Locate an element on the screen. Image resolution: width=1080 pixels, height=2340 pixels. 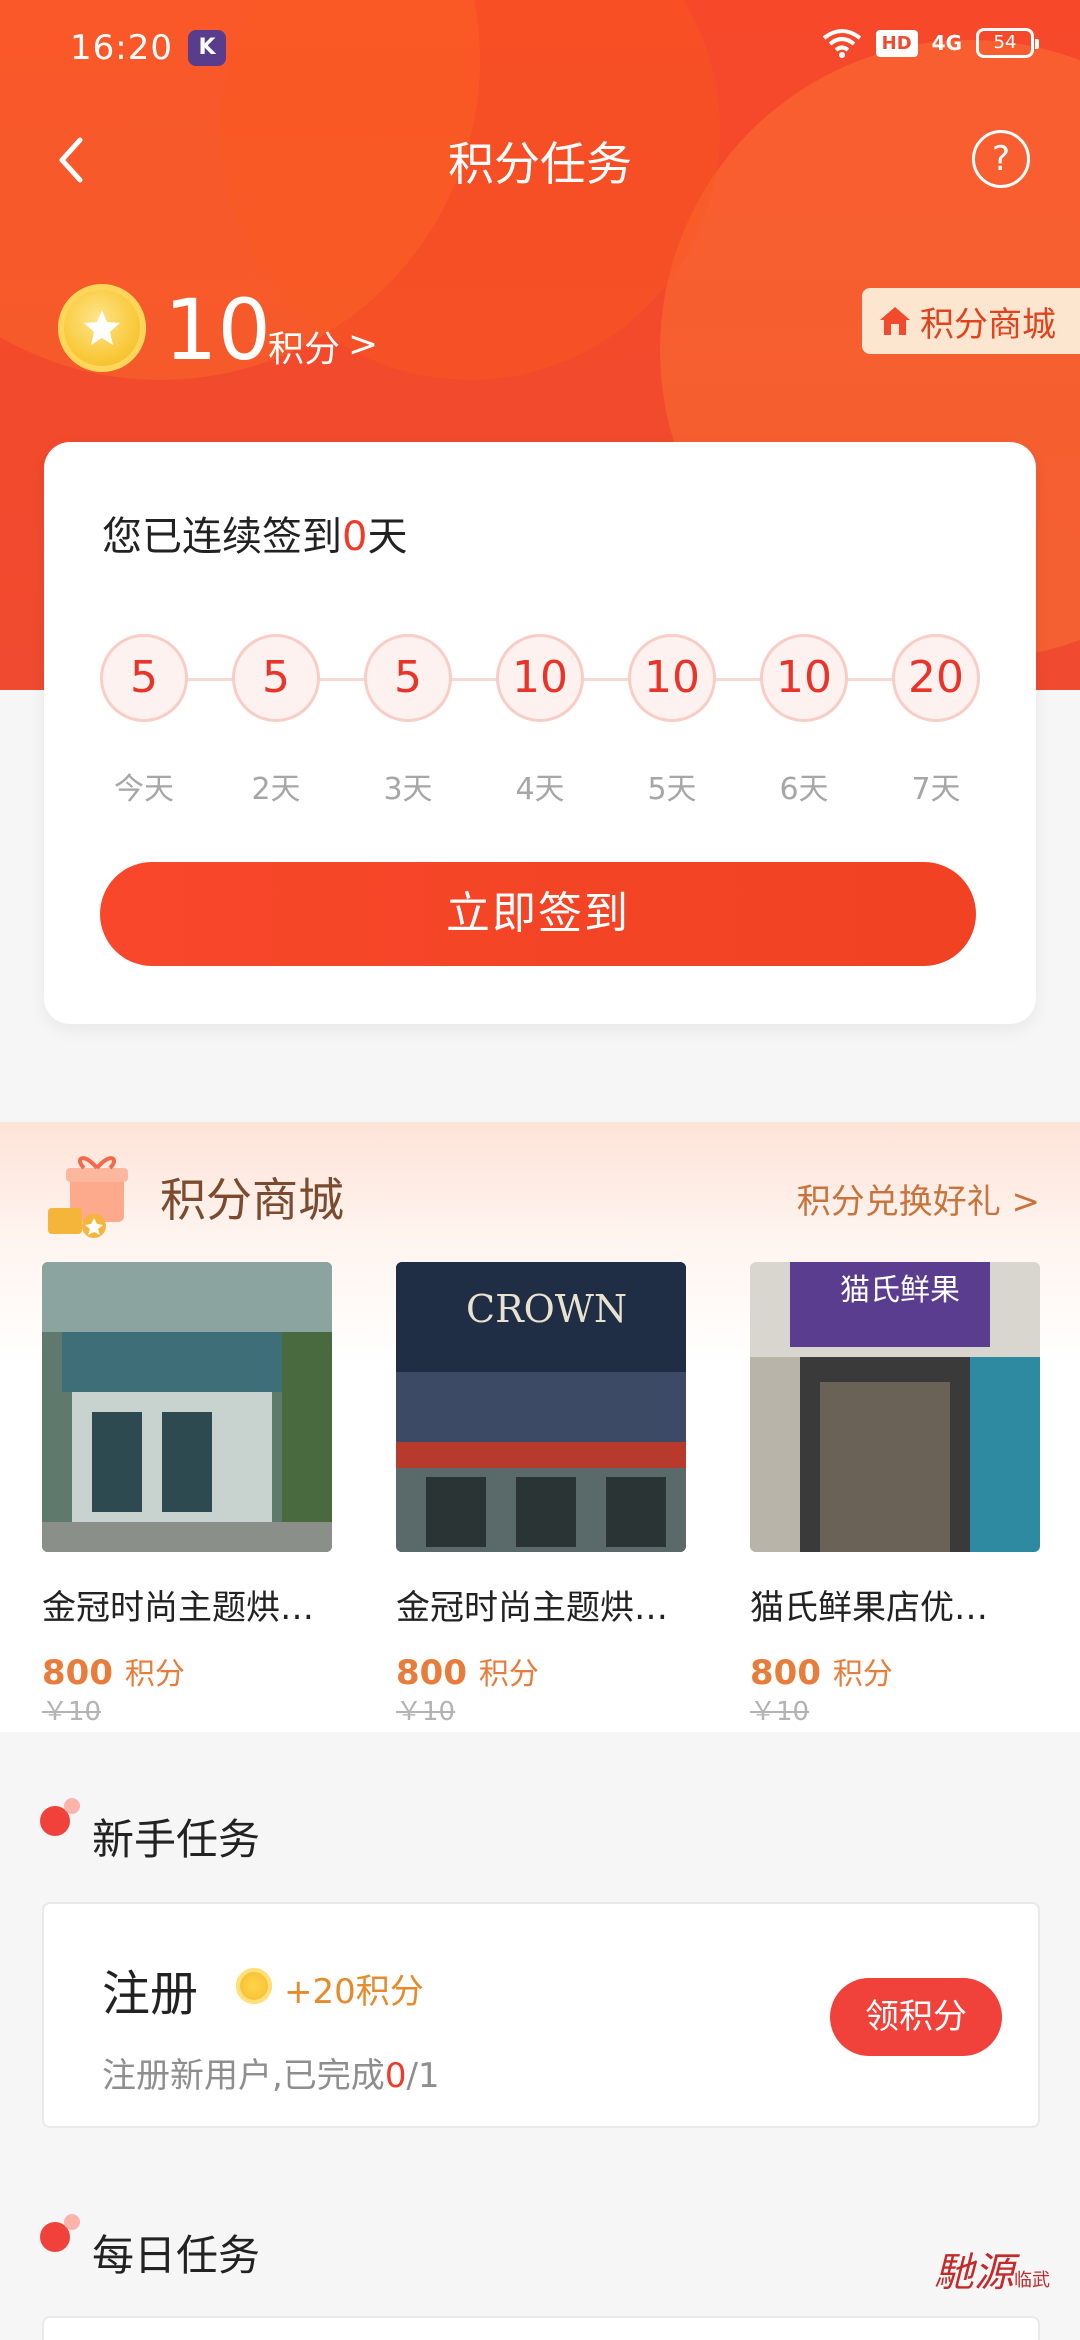
chevron-right-icon: > is located at coordinates (363, 344).